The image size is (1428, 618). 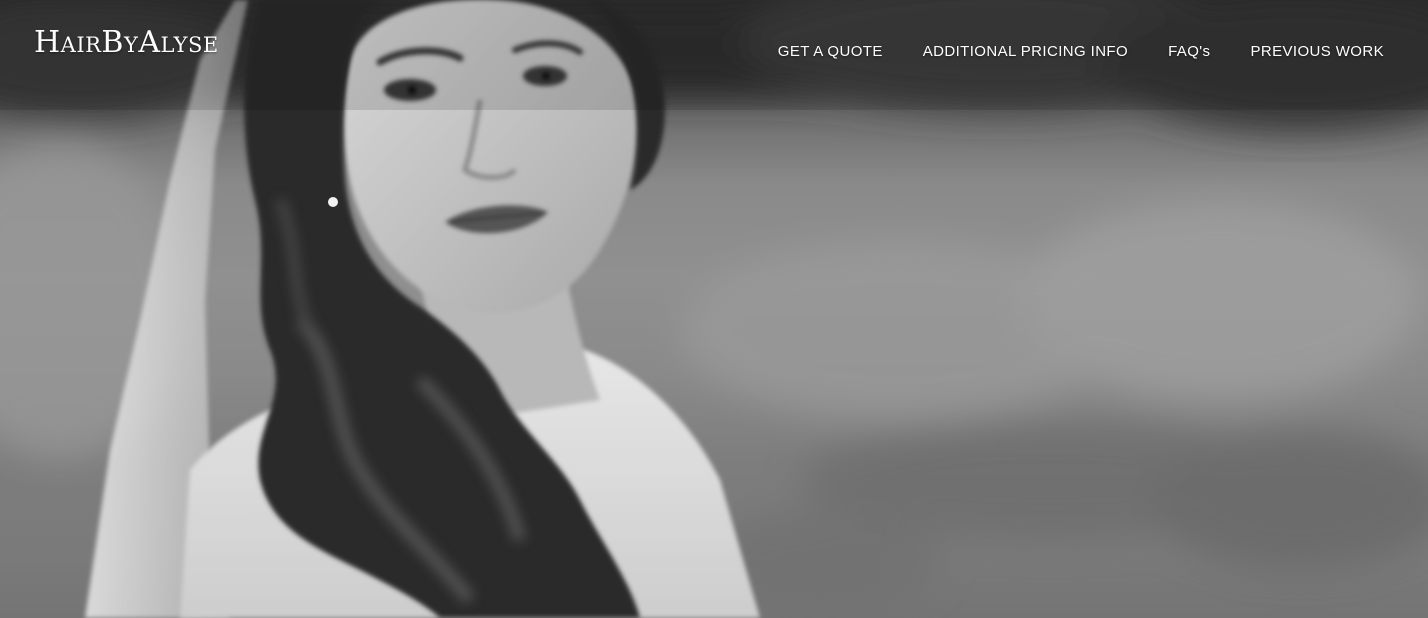 What do you see at coordinates (1005, 52) in the screenshot?
I see `nav-link-additional-pricing-info: ADDITIONAL PRICING INFO` at bounding box center [1005, 52].